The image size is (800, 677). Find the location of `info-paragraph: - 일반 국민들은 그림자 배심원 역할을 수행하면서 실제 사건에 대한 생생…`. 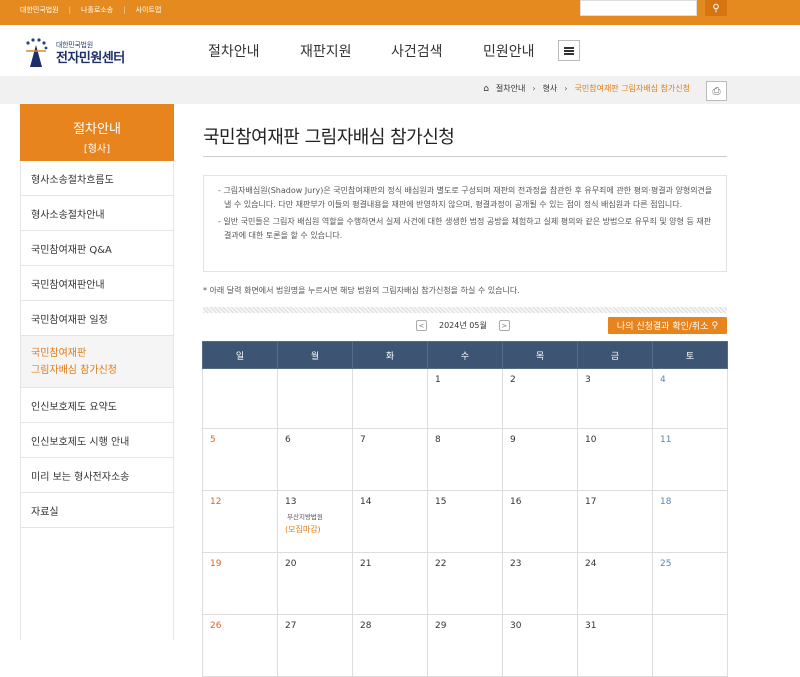

info-paragraph: - 일반 국민들은 그림자 배심원 역할을 수행하면서 실제 사건에 대한 생생… is located at coordinates (465, 228).